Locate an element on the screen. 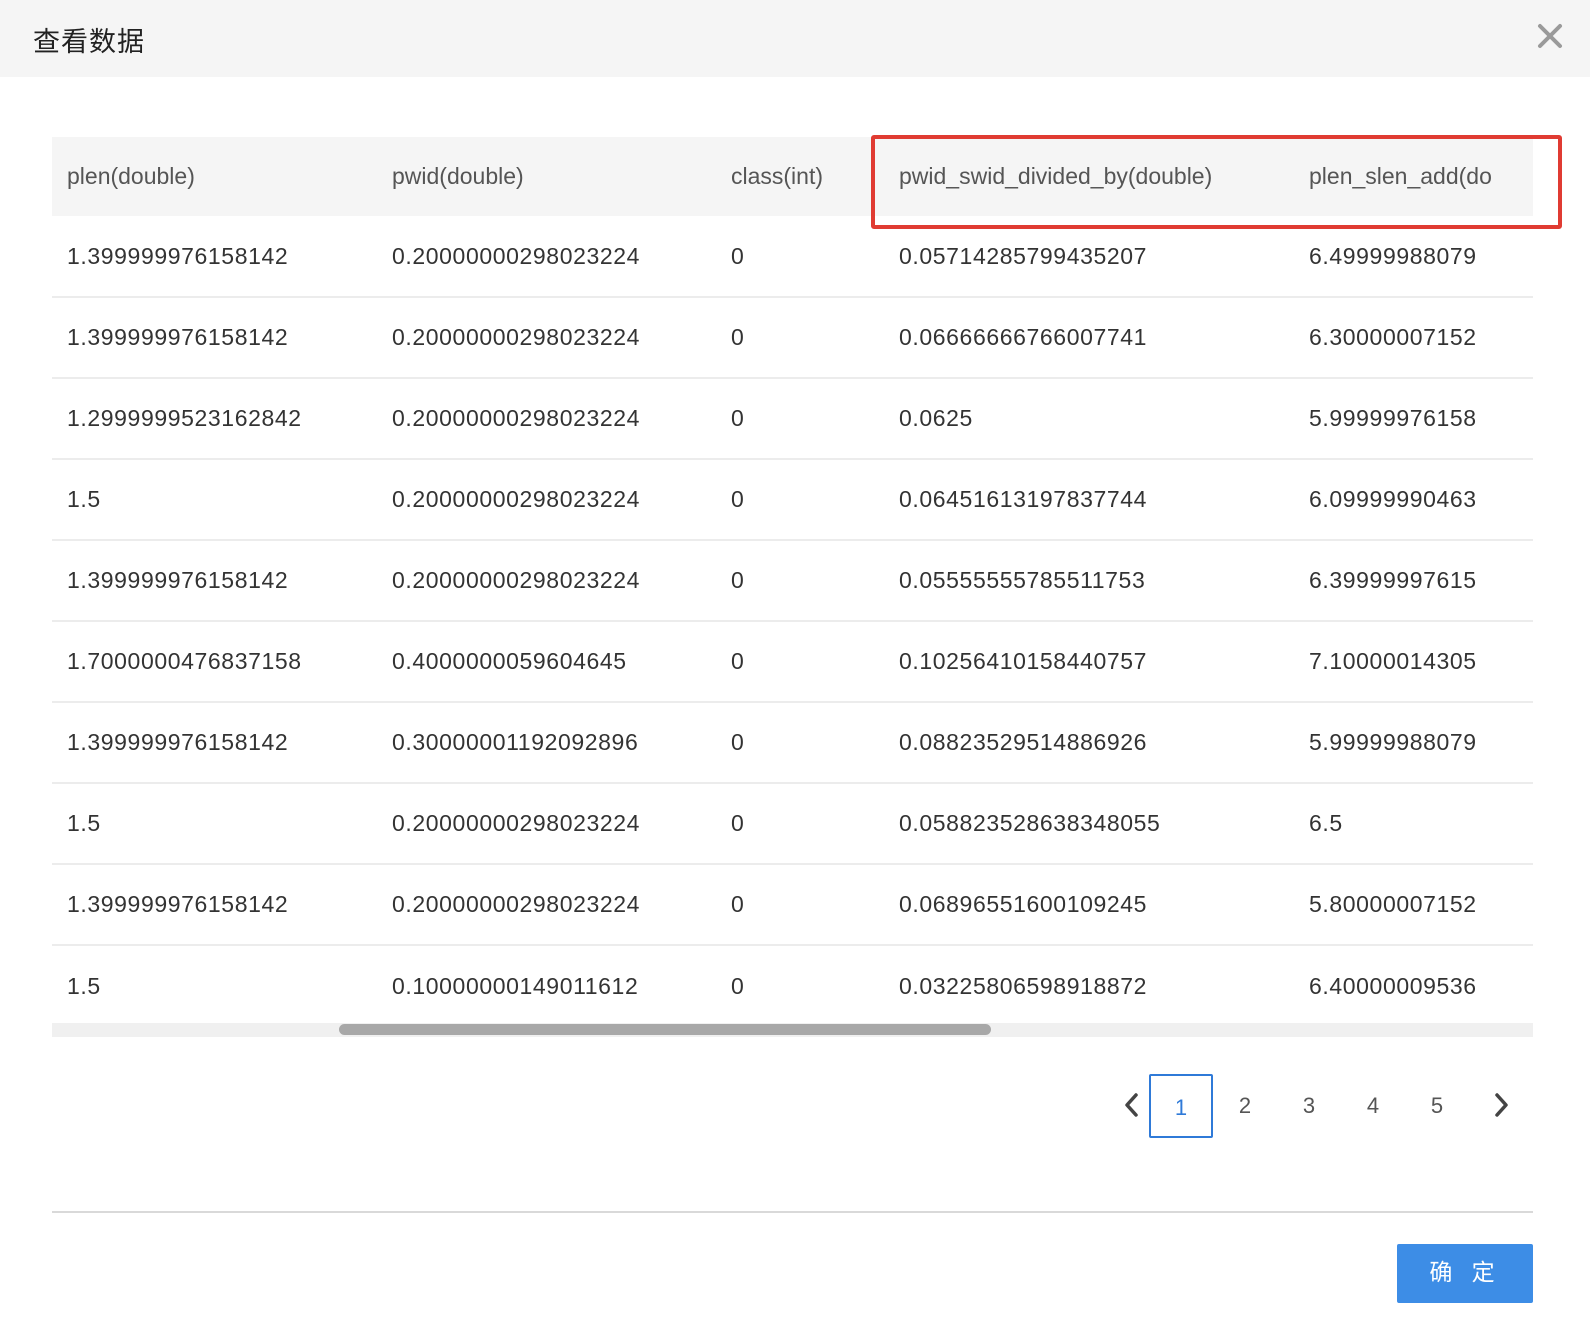  close-icon is located at coordinates (1550, 36).